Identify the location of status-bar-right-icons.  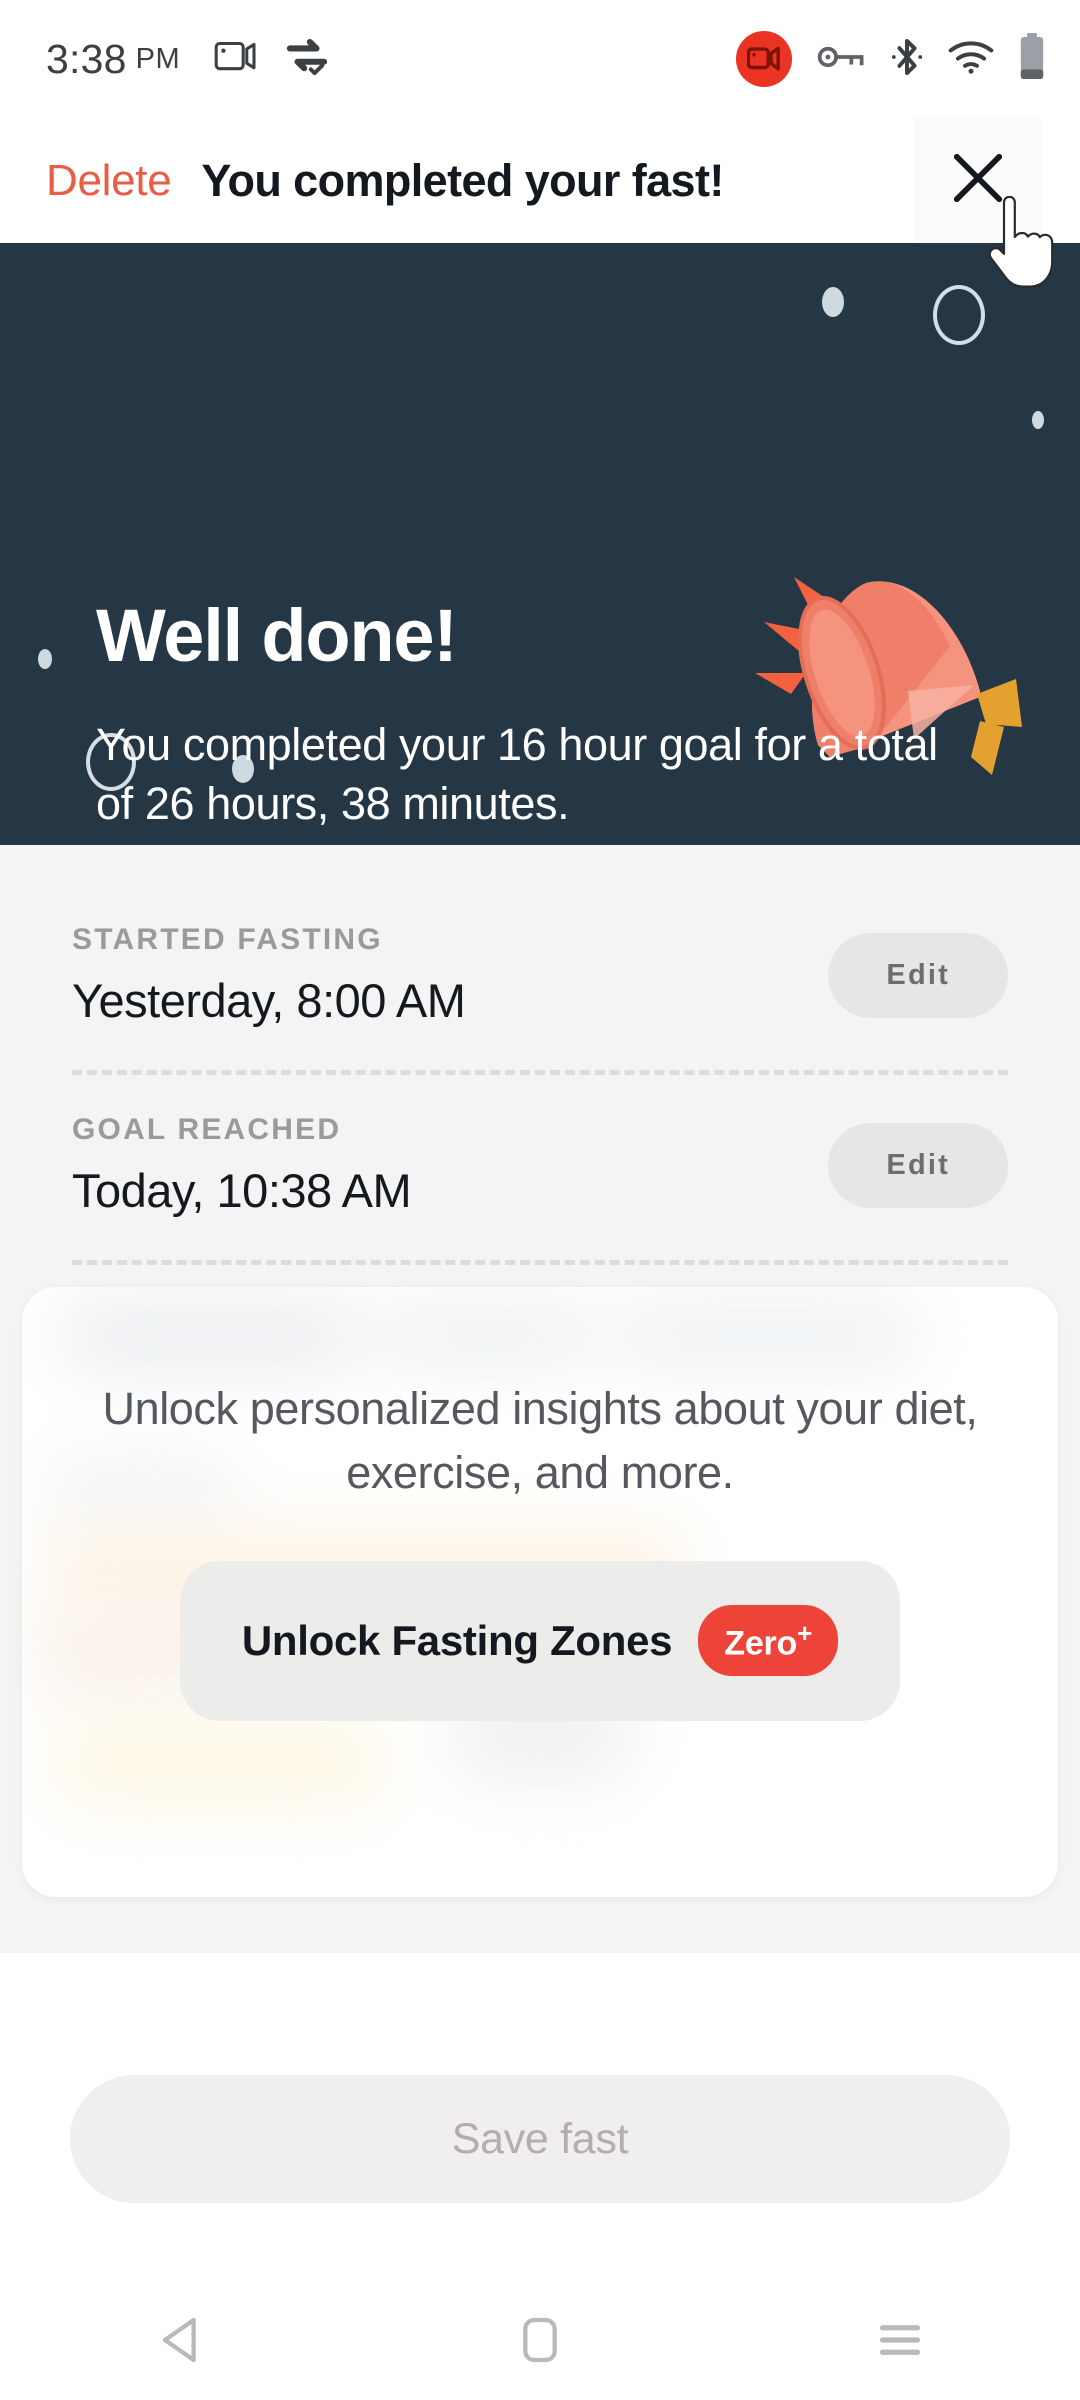
(891, 59).